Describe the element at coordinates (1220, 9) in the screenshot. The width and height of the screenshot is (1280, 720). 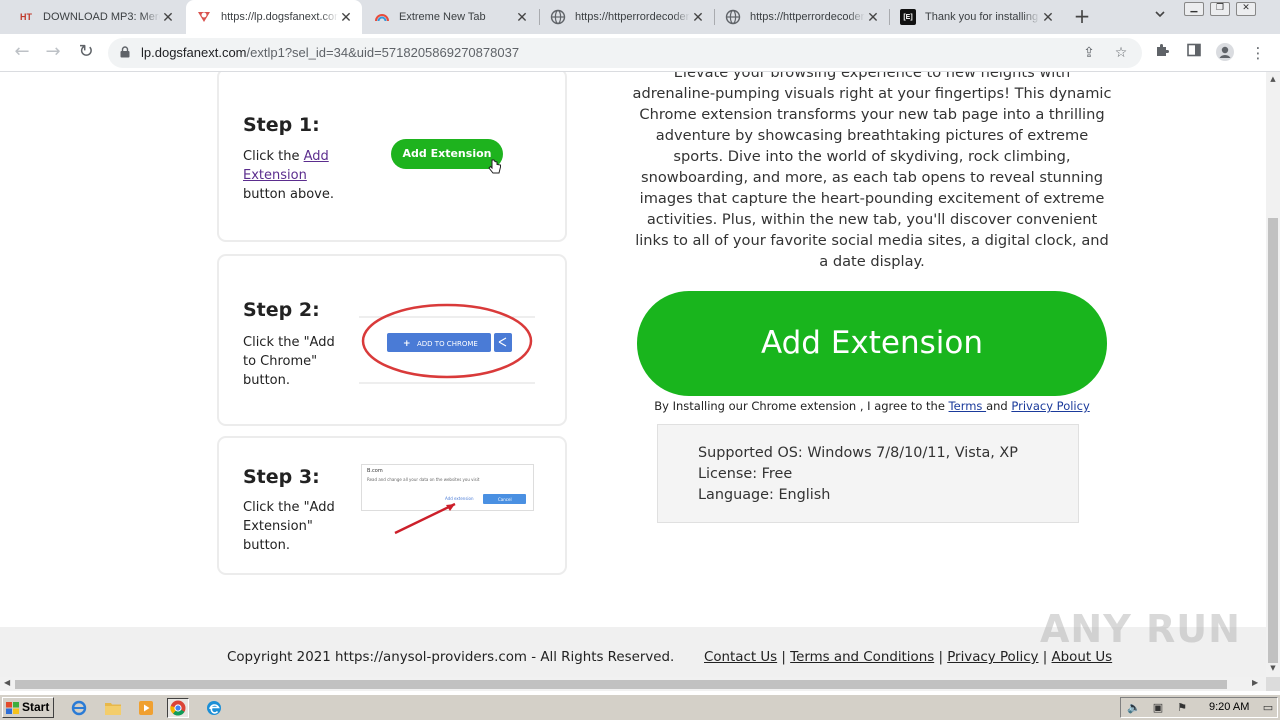
I see `restore-icon: ❐` at that location.